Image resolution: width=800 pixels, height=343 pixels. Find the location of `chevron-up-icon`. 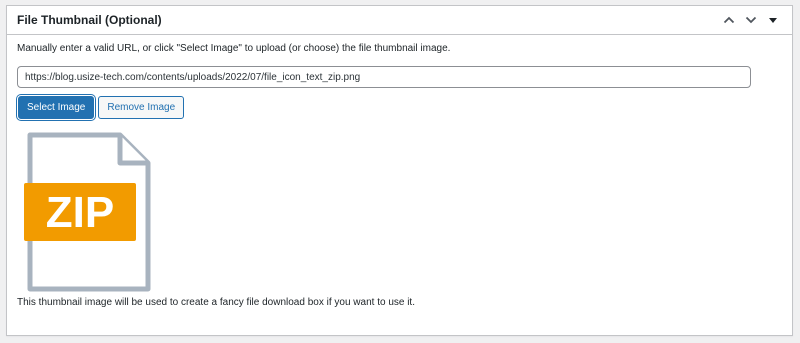

chevron-up-icon is located at coordinates (729, 20).